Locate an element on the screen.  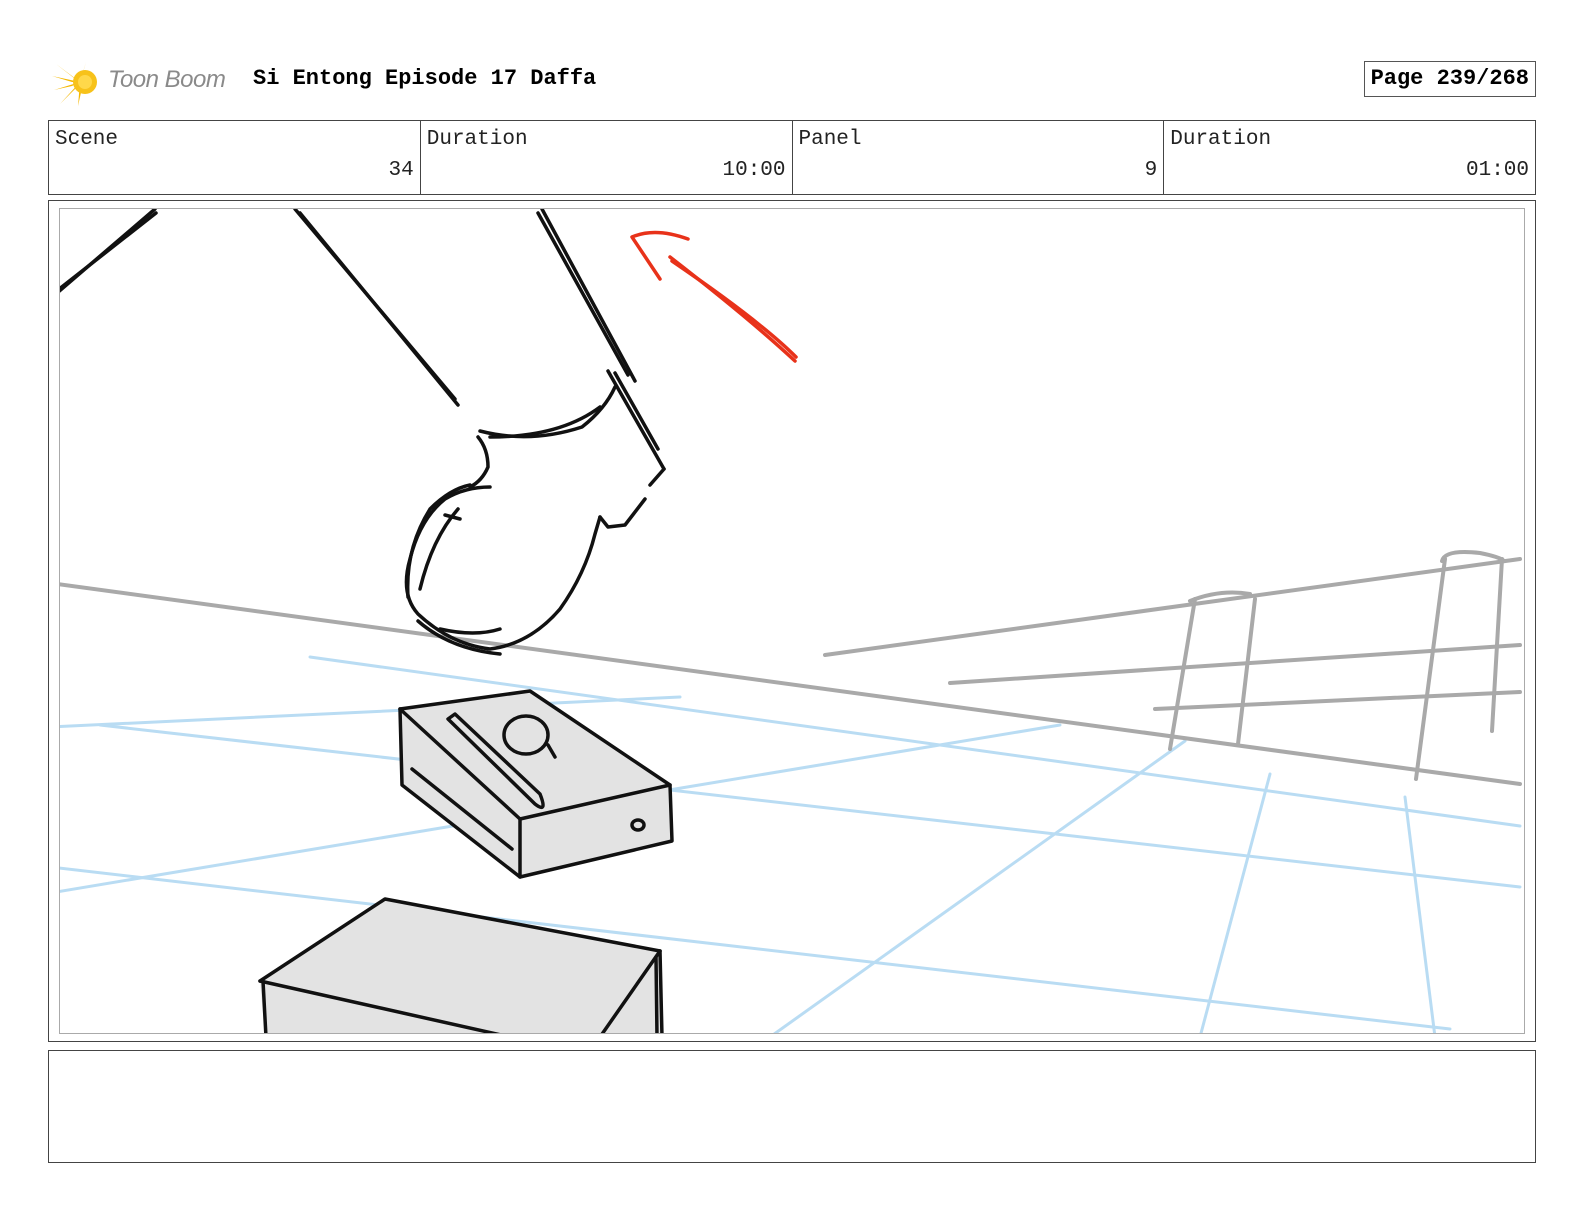
panel-duration-cell: Duration 01:00 is located at coordinates (1349, 157).